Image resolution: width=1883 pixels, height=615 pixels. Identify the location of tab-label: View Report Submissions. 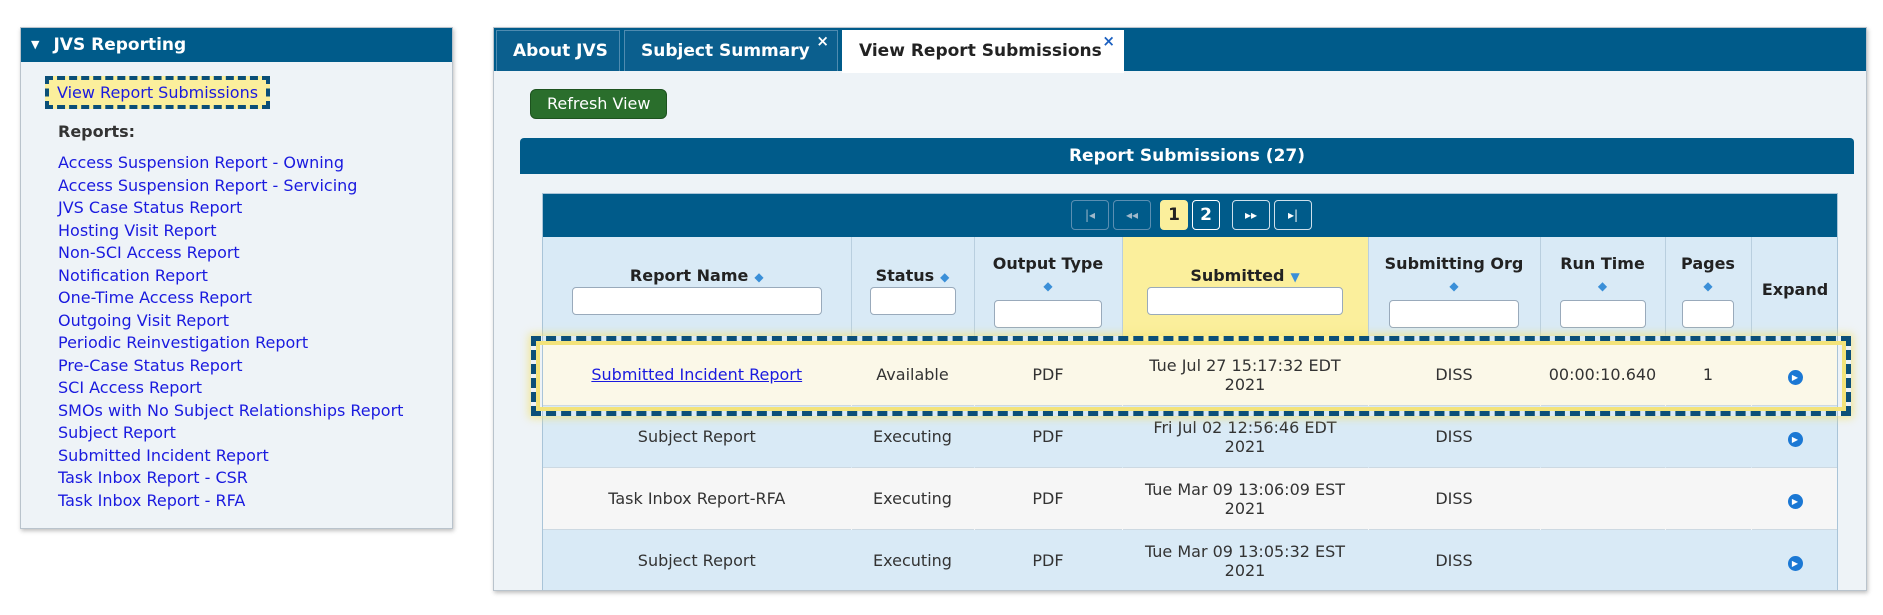
(980, 51).